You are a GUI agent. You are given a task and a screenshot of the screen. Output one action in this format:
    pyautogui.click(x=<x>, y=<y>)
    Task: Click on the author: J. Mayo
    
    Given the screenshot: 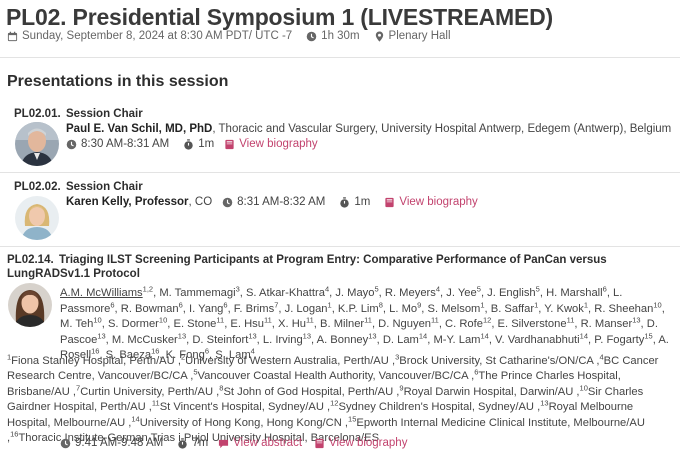 What is the action you would take?
    pyautogui.click(x=355, y=293)
    